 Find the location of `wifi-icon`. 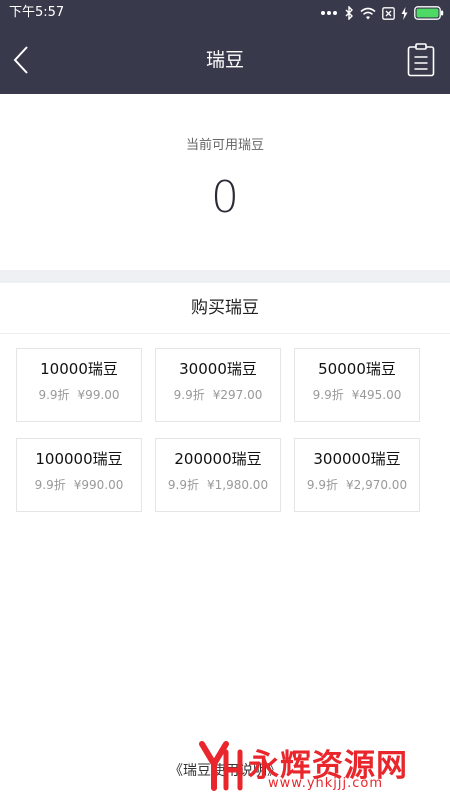

wifi-icon is located at coordinates (368, 13).